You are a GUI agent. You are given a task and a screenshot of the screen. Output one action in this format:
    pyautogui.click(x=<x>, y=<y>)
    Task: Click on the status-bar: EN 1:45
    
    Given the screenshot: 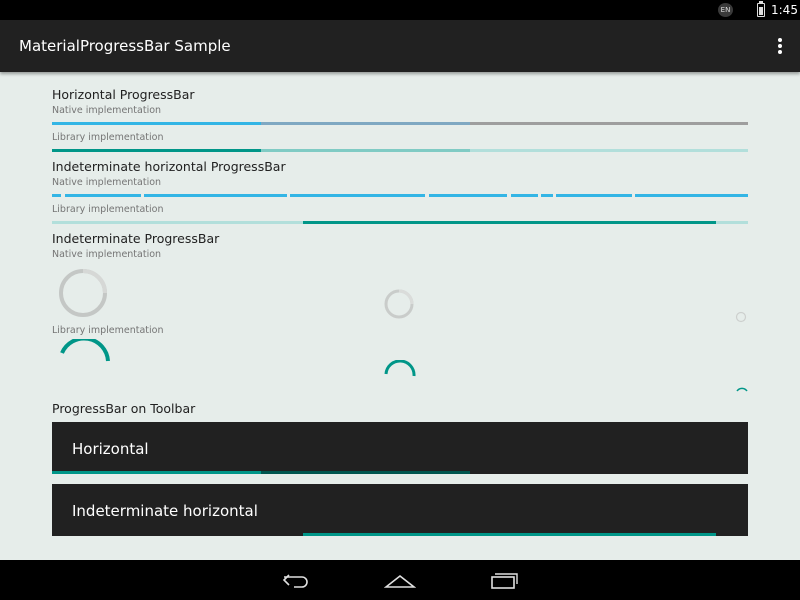 What is the action you would take?
    pyautogui.click(x=400, y=10)
    